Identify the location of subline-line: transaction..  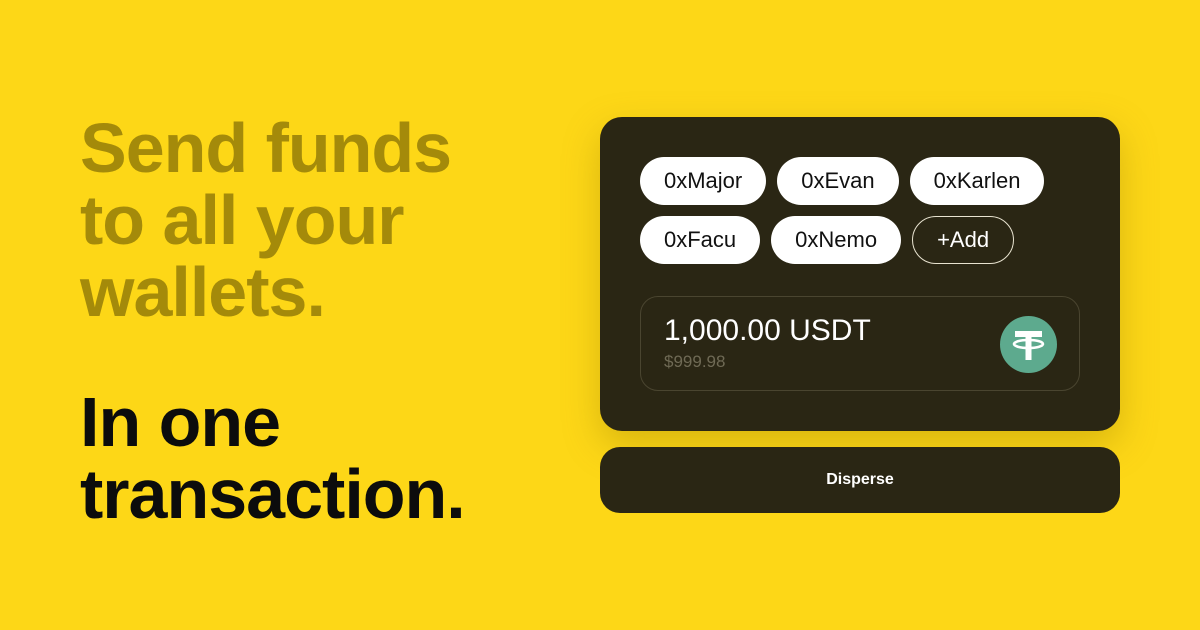
(273, 494).